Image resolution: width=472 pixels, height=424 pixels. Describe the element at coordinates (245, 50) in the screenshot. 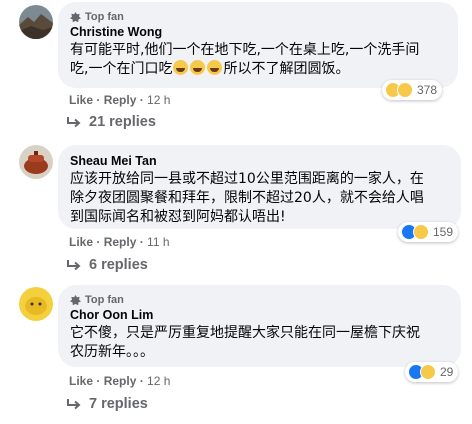

I see `comment-text-line: 有可能平时,他们一个在地下吃,一个在桌上吃,一个洗手间` at that location.